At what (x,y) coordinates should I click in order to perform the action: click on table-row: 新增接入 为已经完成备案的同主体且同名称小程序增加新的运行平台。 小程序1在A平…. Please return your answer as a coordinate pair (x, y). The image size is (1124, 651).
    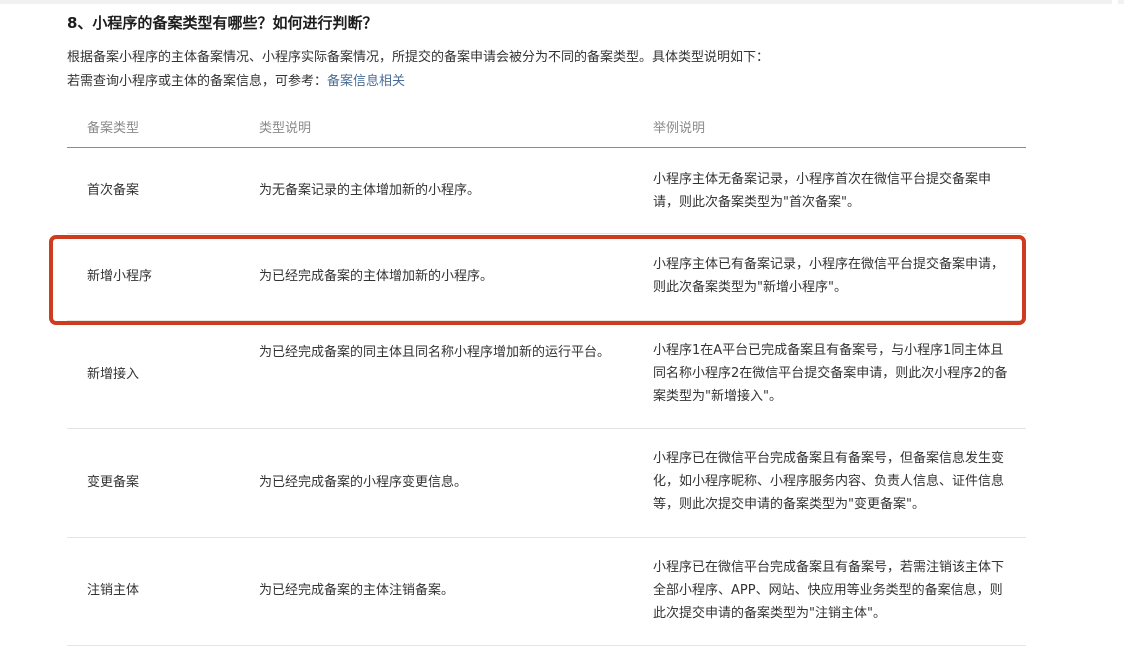
    Looking at the image, I should click on (546, 375).